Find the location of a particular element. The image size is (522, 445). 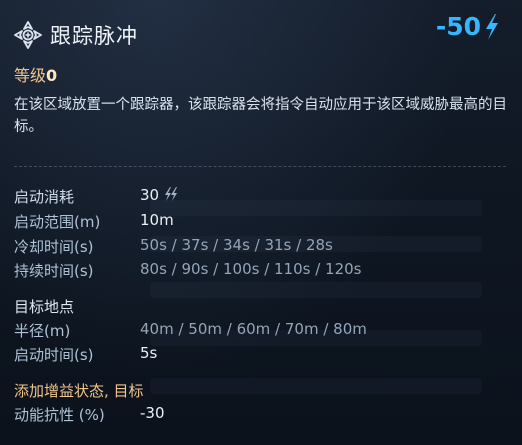

stat-row: 动能抗性 (%) -30 is located at coordinates (89, 414).